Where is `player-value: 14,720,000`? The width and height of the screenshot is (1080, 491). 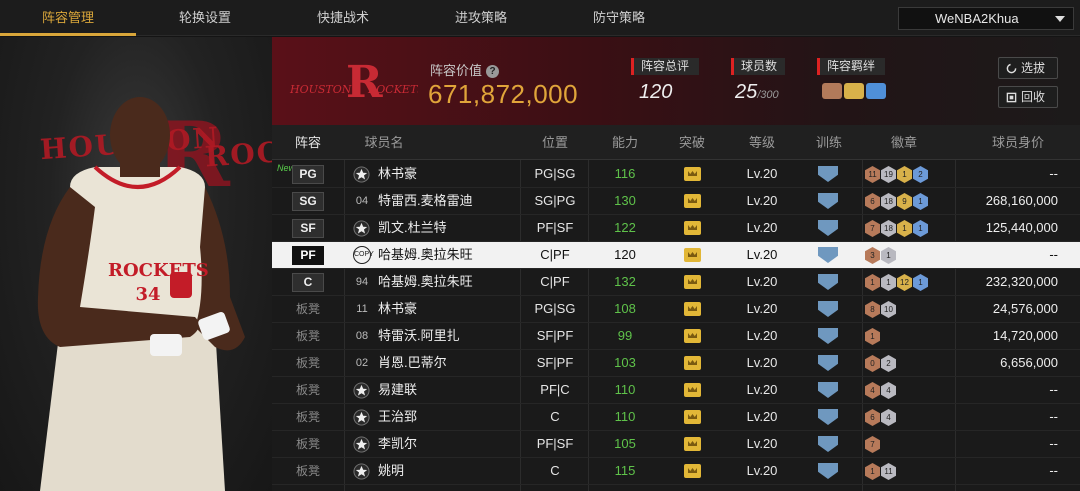
player-value: 14,720,000 is located at coordinates (1025, 335).